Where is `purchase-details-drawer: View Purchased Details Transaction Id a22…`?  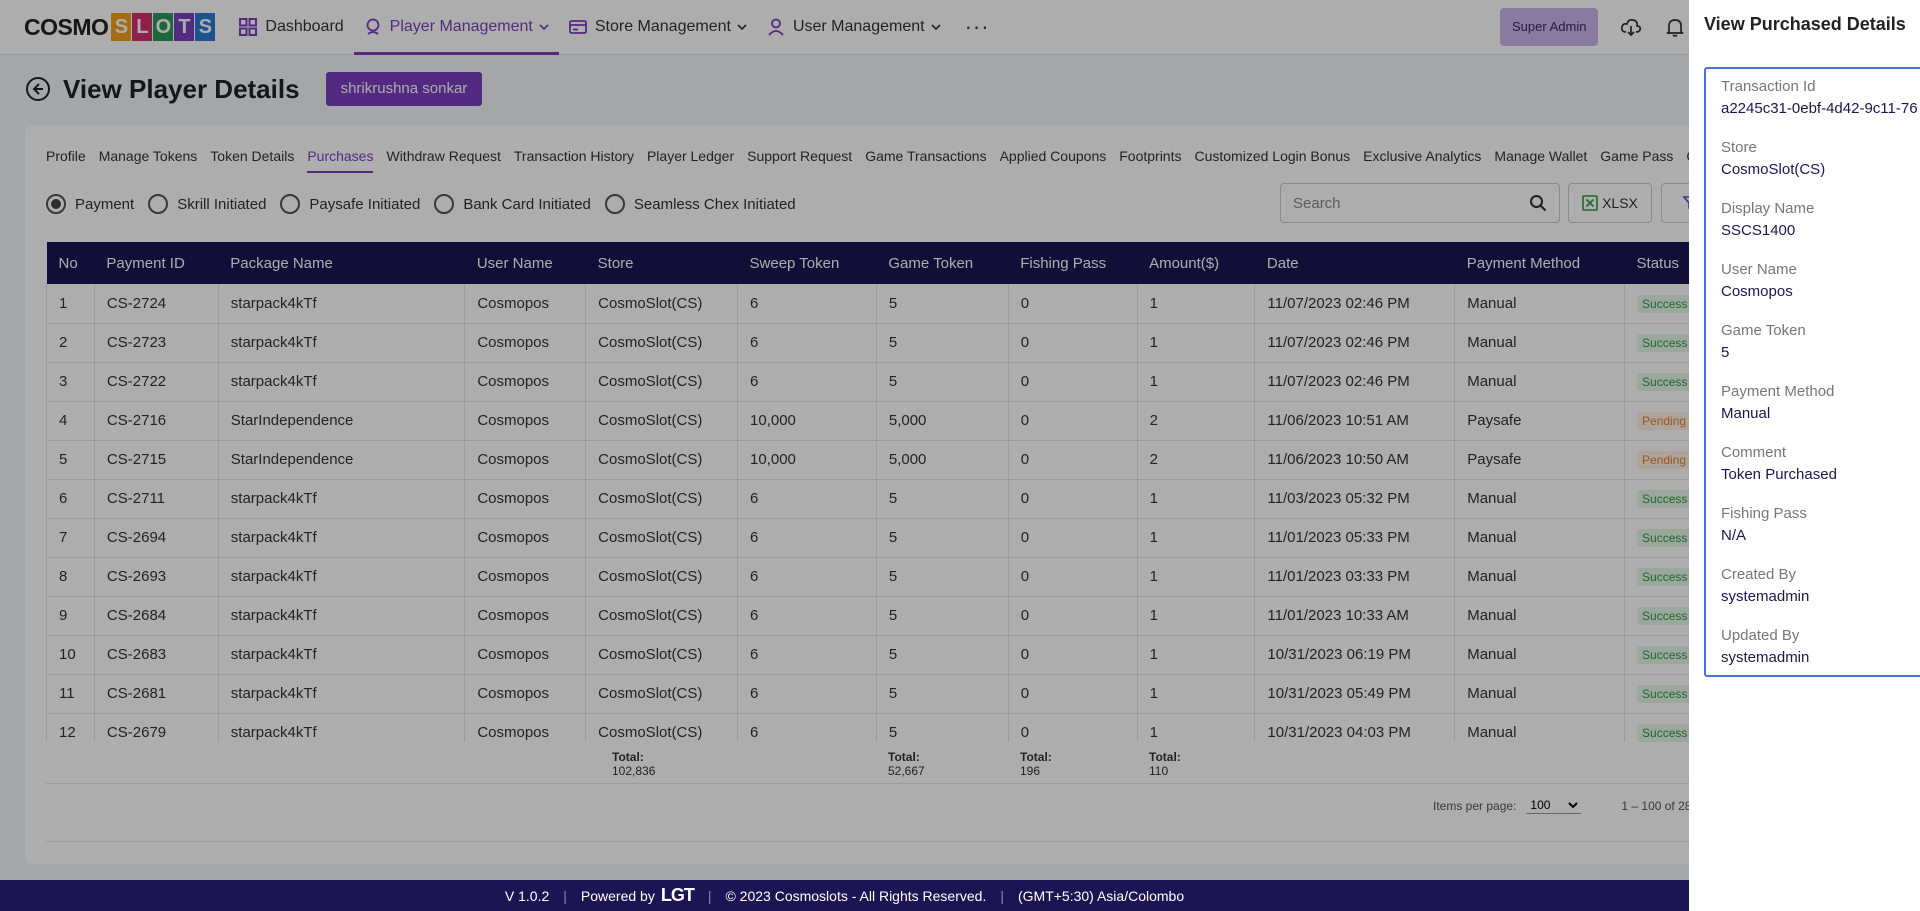
purchase-details-drawer: View Purchased Details Transaction Id a22… is located at coordinates (1804, 455).